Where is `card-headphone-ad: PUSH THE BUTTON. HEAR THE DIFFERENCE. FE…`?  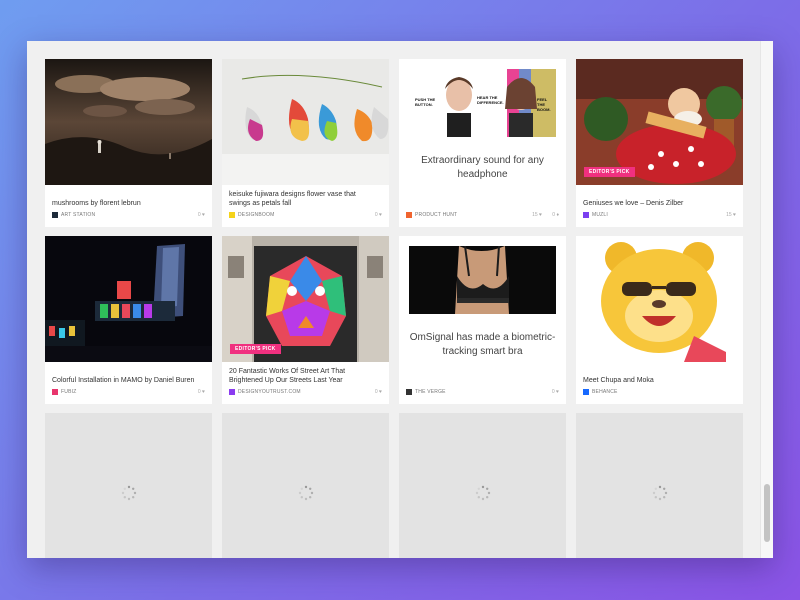 card-headphone-ad: PUSH THE BUTTON. HEAR THE DIFFERENCE. FE… is located at coordinates (482, 143).